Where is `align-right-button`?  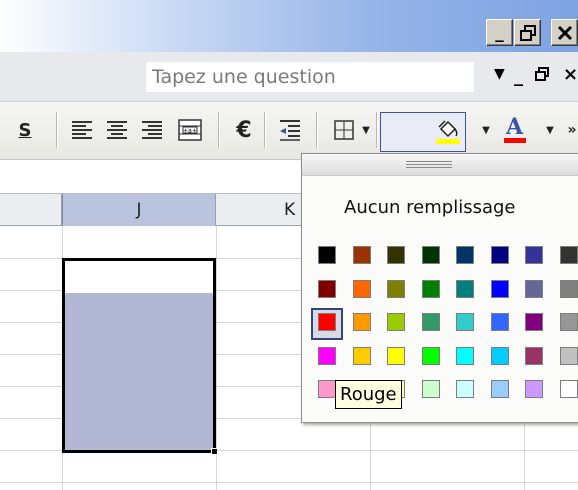
align-right-button is located at coordinates (151, 130).